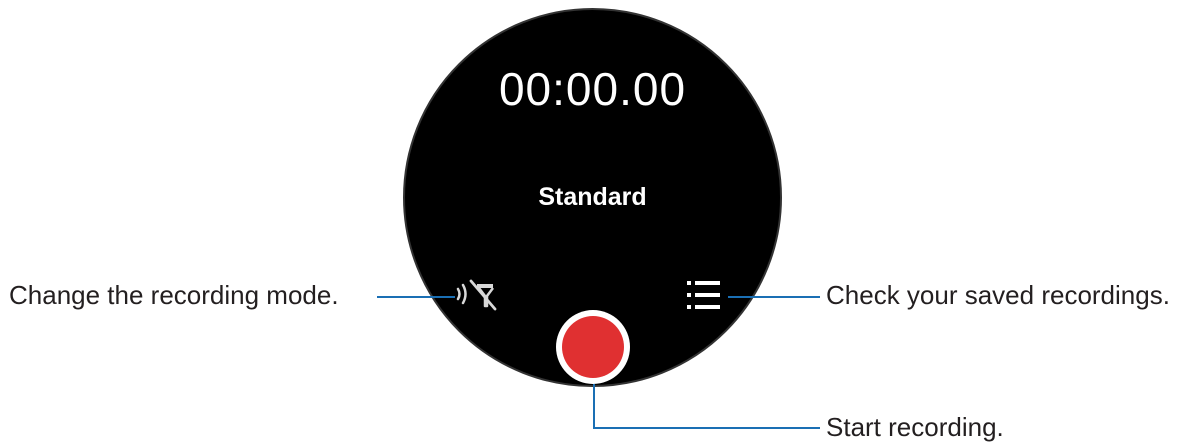 This screenshot has height=443, width=1193. I want to click on callout-start-recording: Start recording., so click(915, 427).